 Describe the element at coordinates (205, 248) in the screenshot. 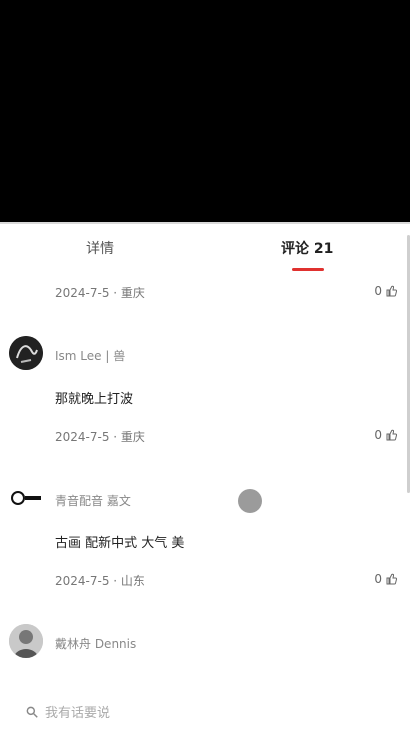

I see `tabs: 详情 评论 21` at that location.